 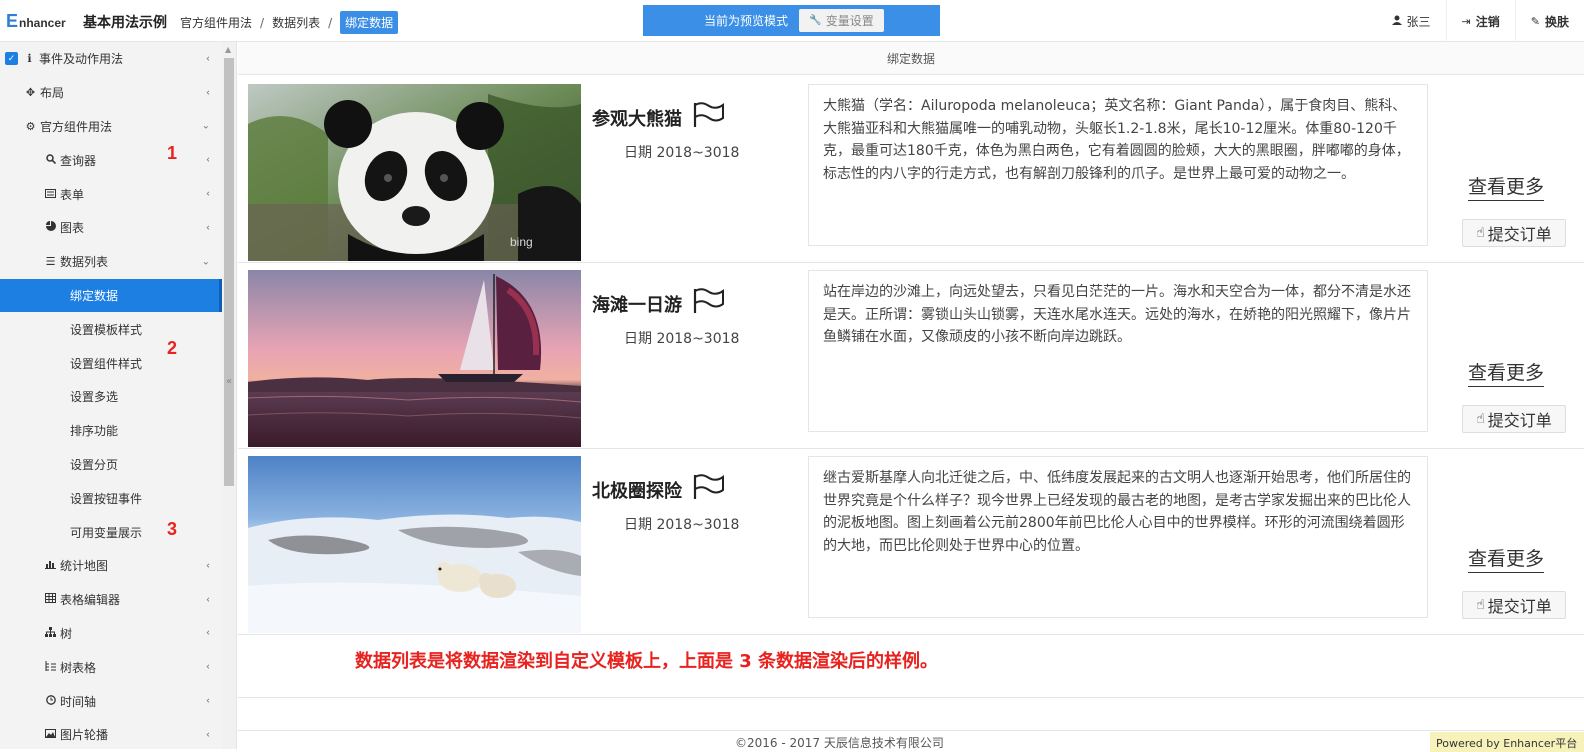 What do you see at coordinates (125, 23) in the screenshot?
I see `app-title: 基本用法示例` at bounding box center [125, 23].